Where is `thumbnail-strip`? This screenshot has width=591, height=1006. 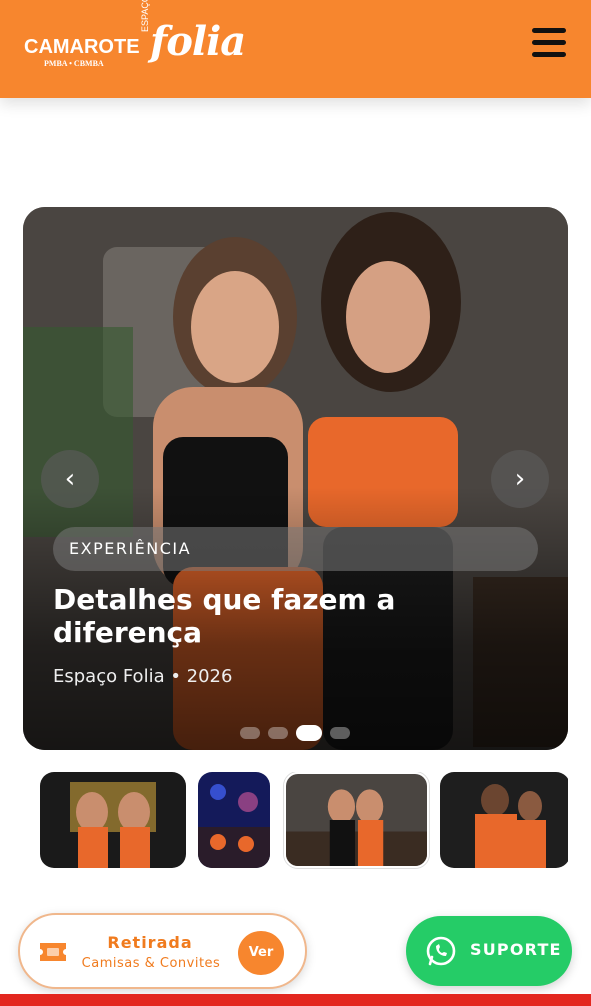 thumbnail-strip is located at coordinates (304, 821).